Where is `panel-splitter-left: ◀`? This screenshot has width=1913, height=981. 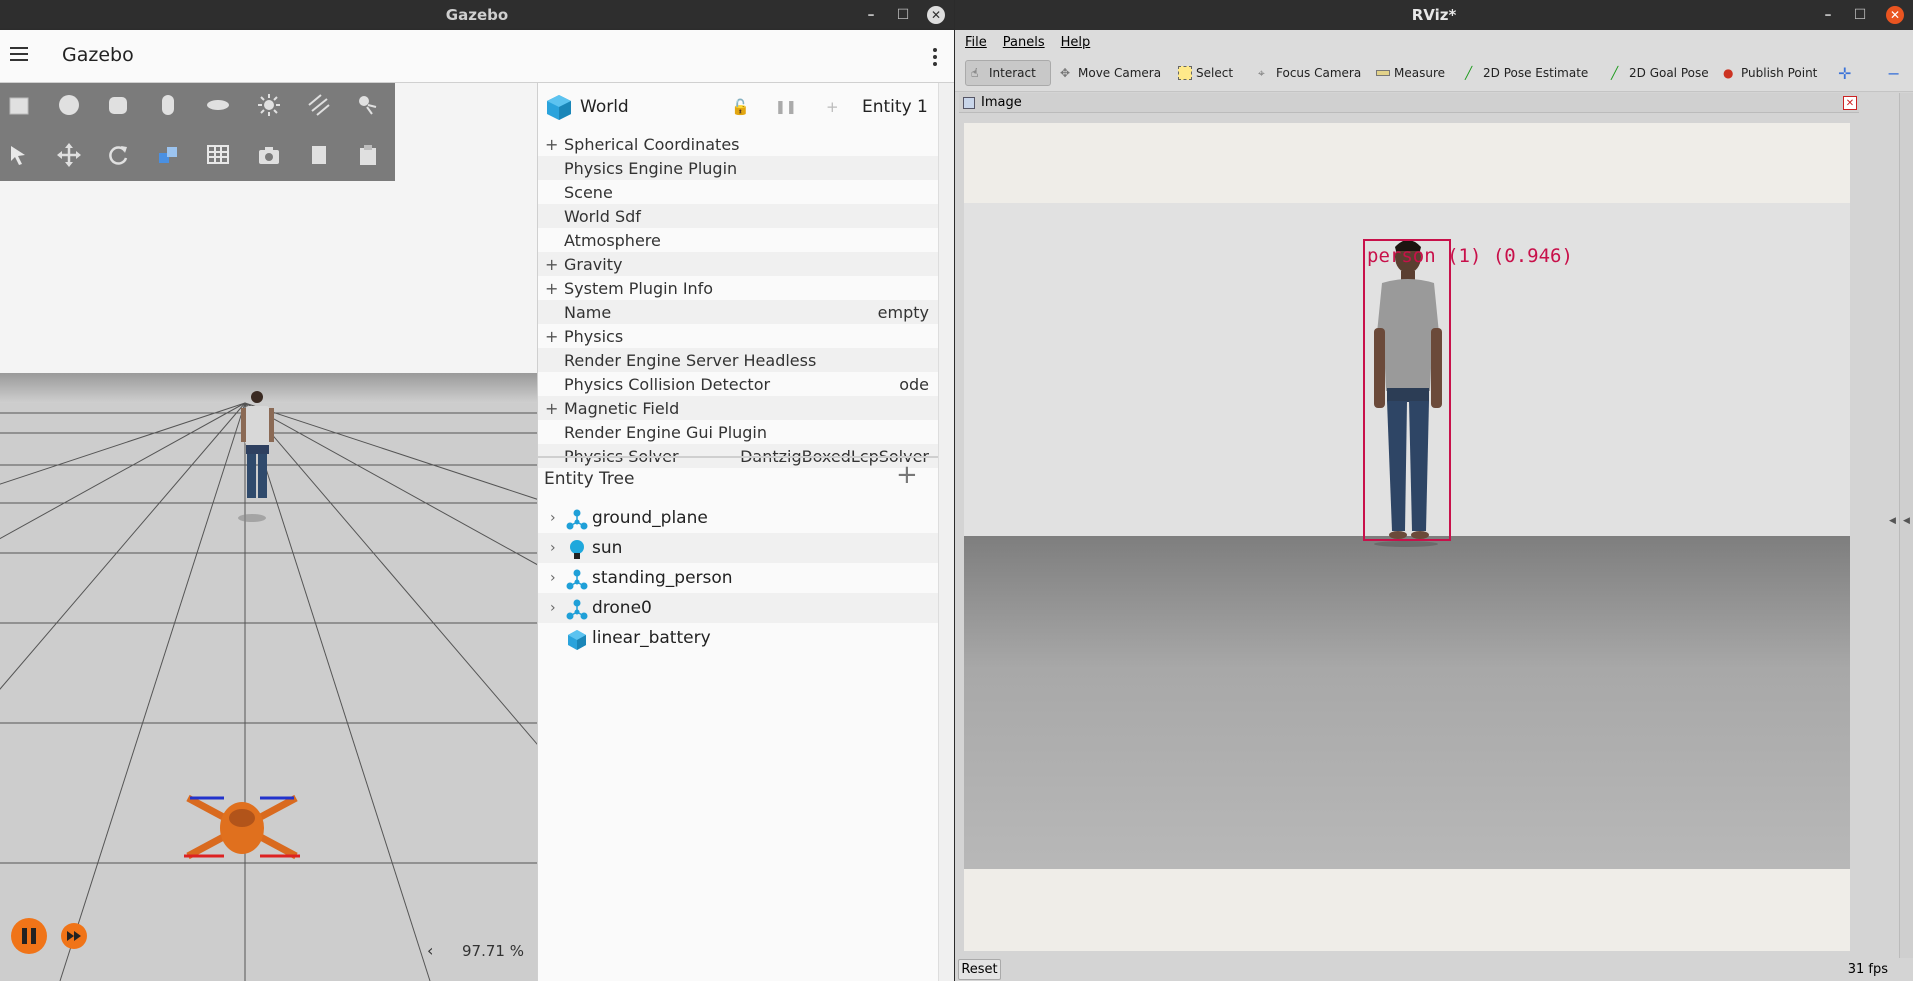 panel-splitter-left: ◀ is located at coordinates (1894, 525).